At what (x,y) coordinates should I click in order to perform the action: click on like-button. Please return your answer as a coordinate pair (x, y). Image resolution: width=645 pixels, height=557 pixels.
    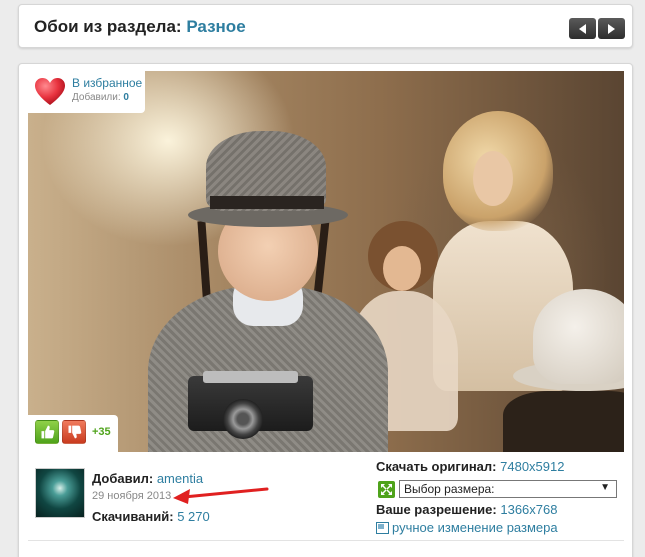
    Looking at the image, I should click on (47, 432).